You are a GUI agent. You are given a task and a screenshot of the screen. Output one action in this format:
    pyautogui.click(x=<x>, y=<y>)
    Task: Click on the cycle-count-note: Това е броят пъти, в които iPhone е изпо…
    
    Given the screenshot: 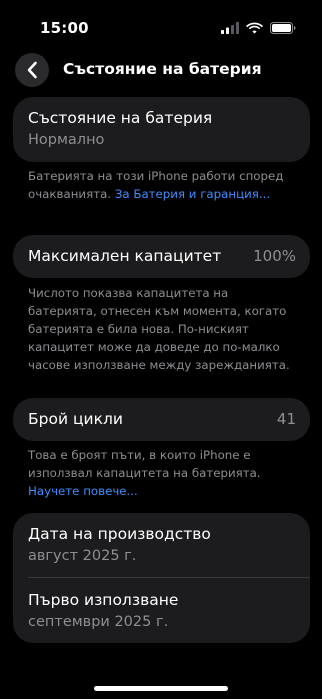 What is the action you would take?
    pyautogui.click(x=163, y=473)
    